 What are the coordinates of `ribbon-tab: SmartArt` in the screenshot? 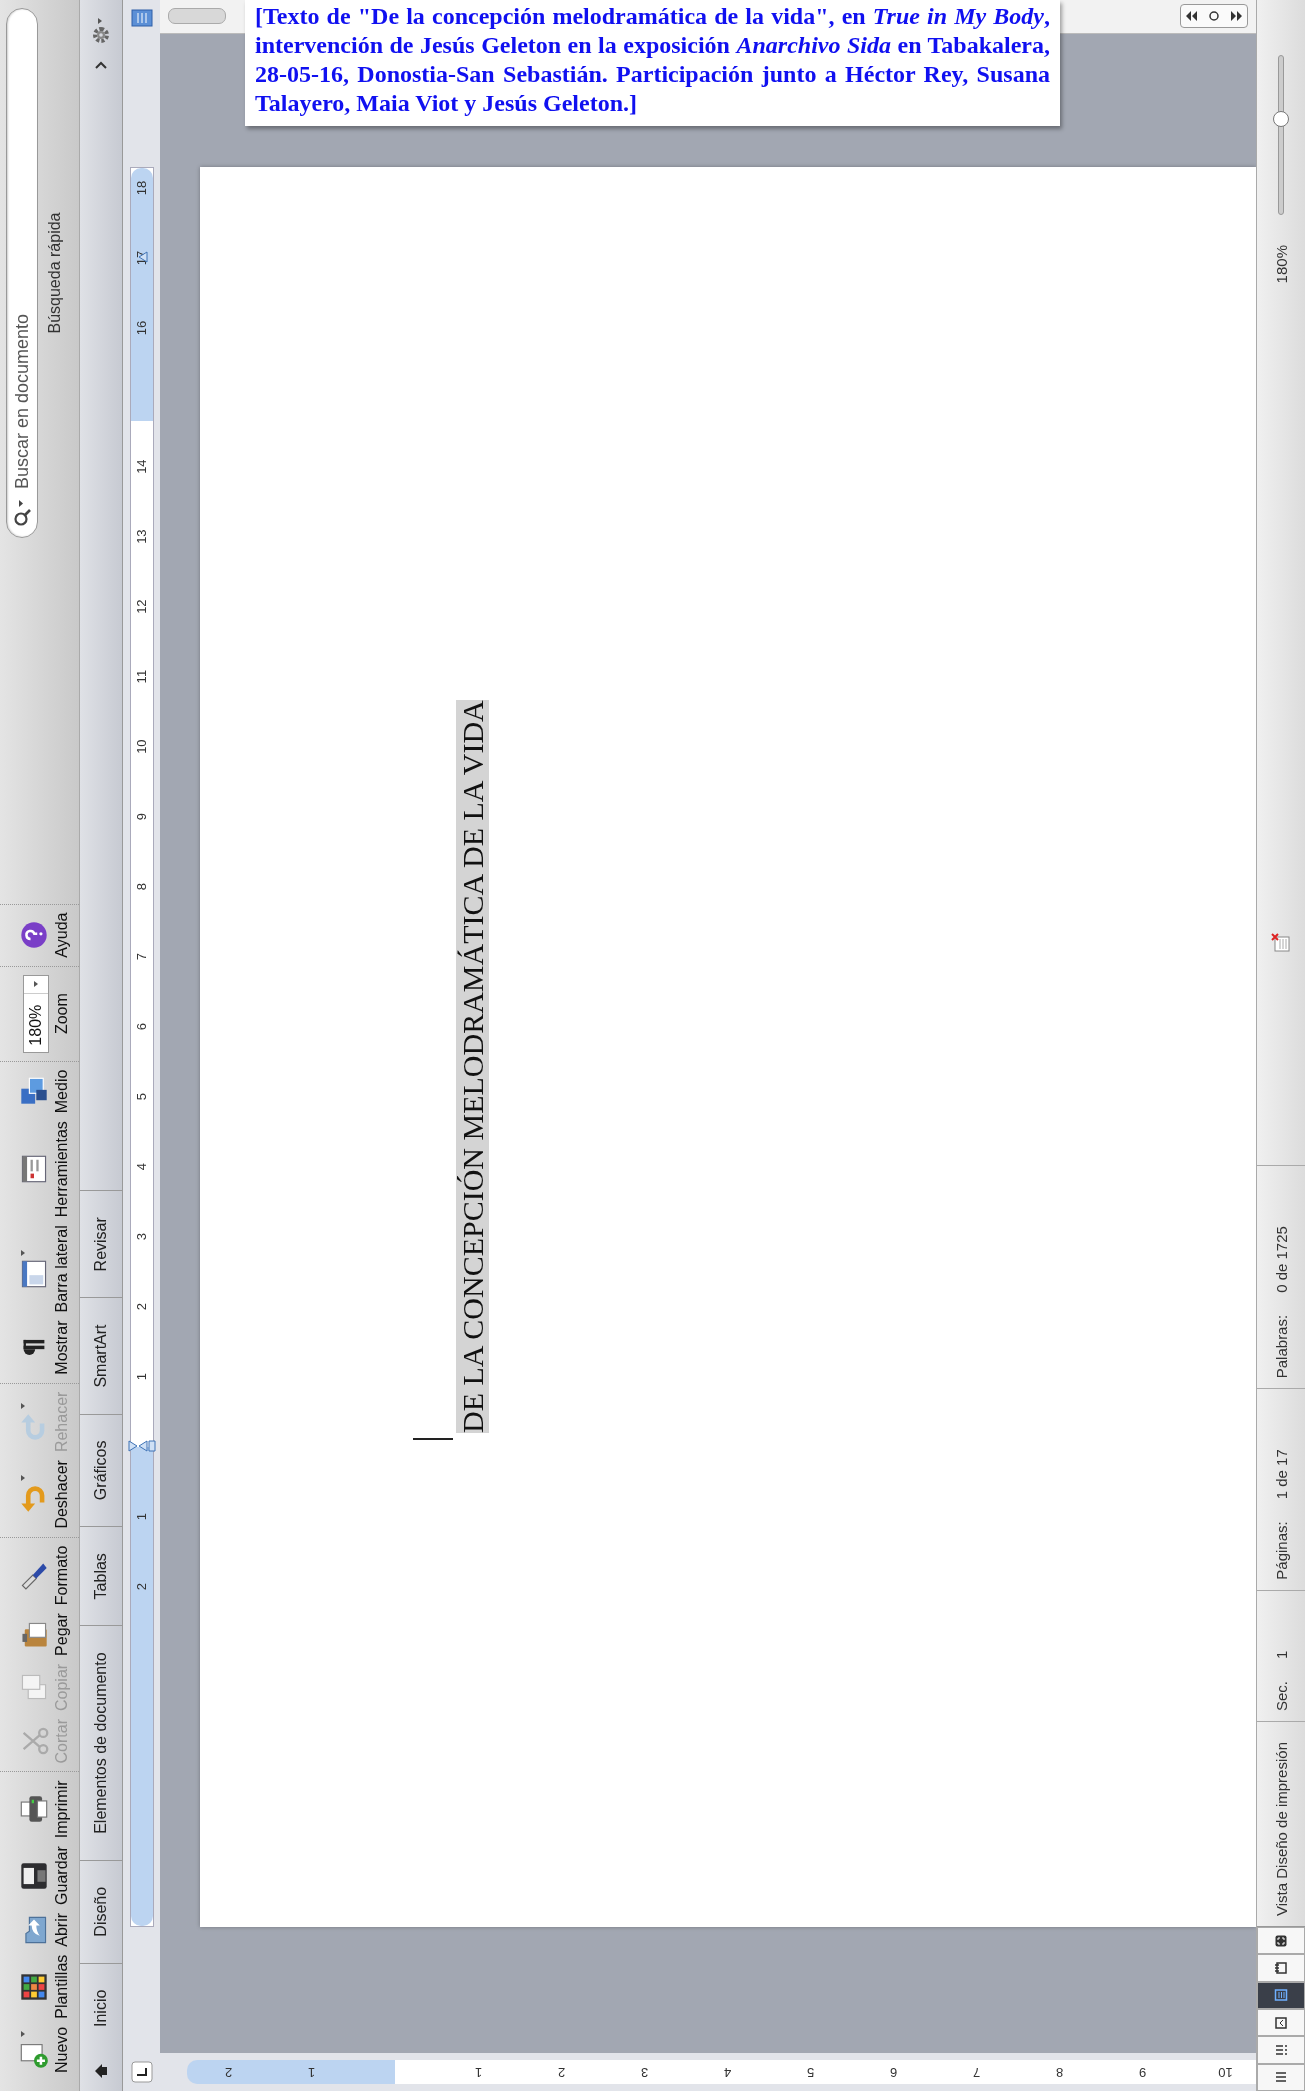 It's located at (101, 1355).